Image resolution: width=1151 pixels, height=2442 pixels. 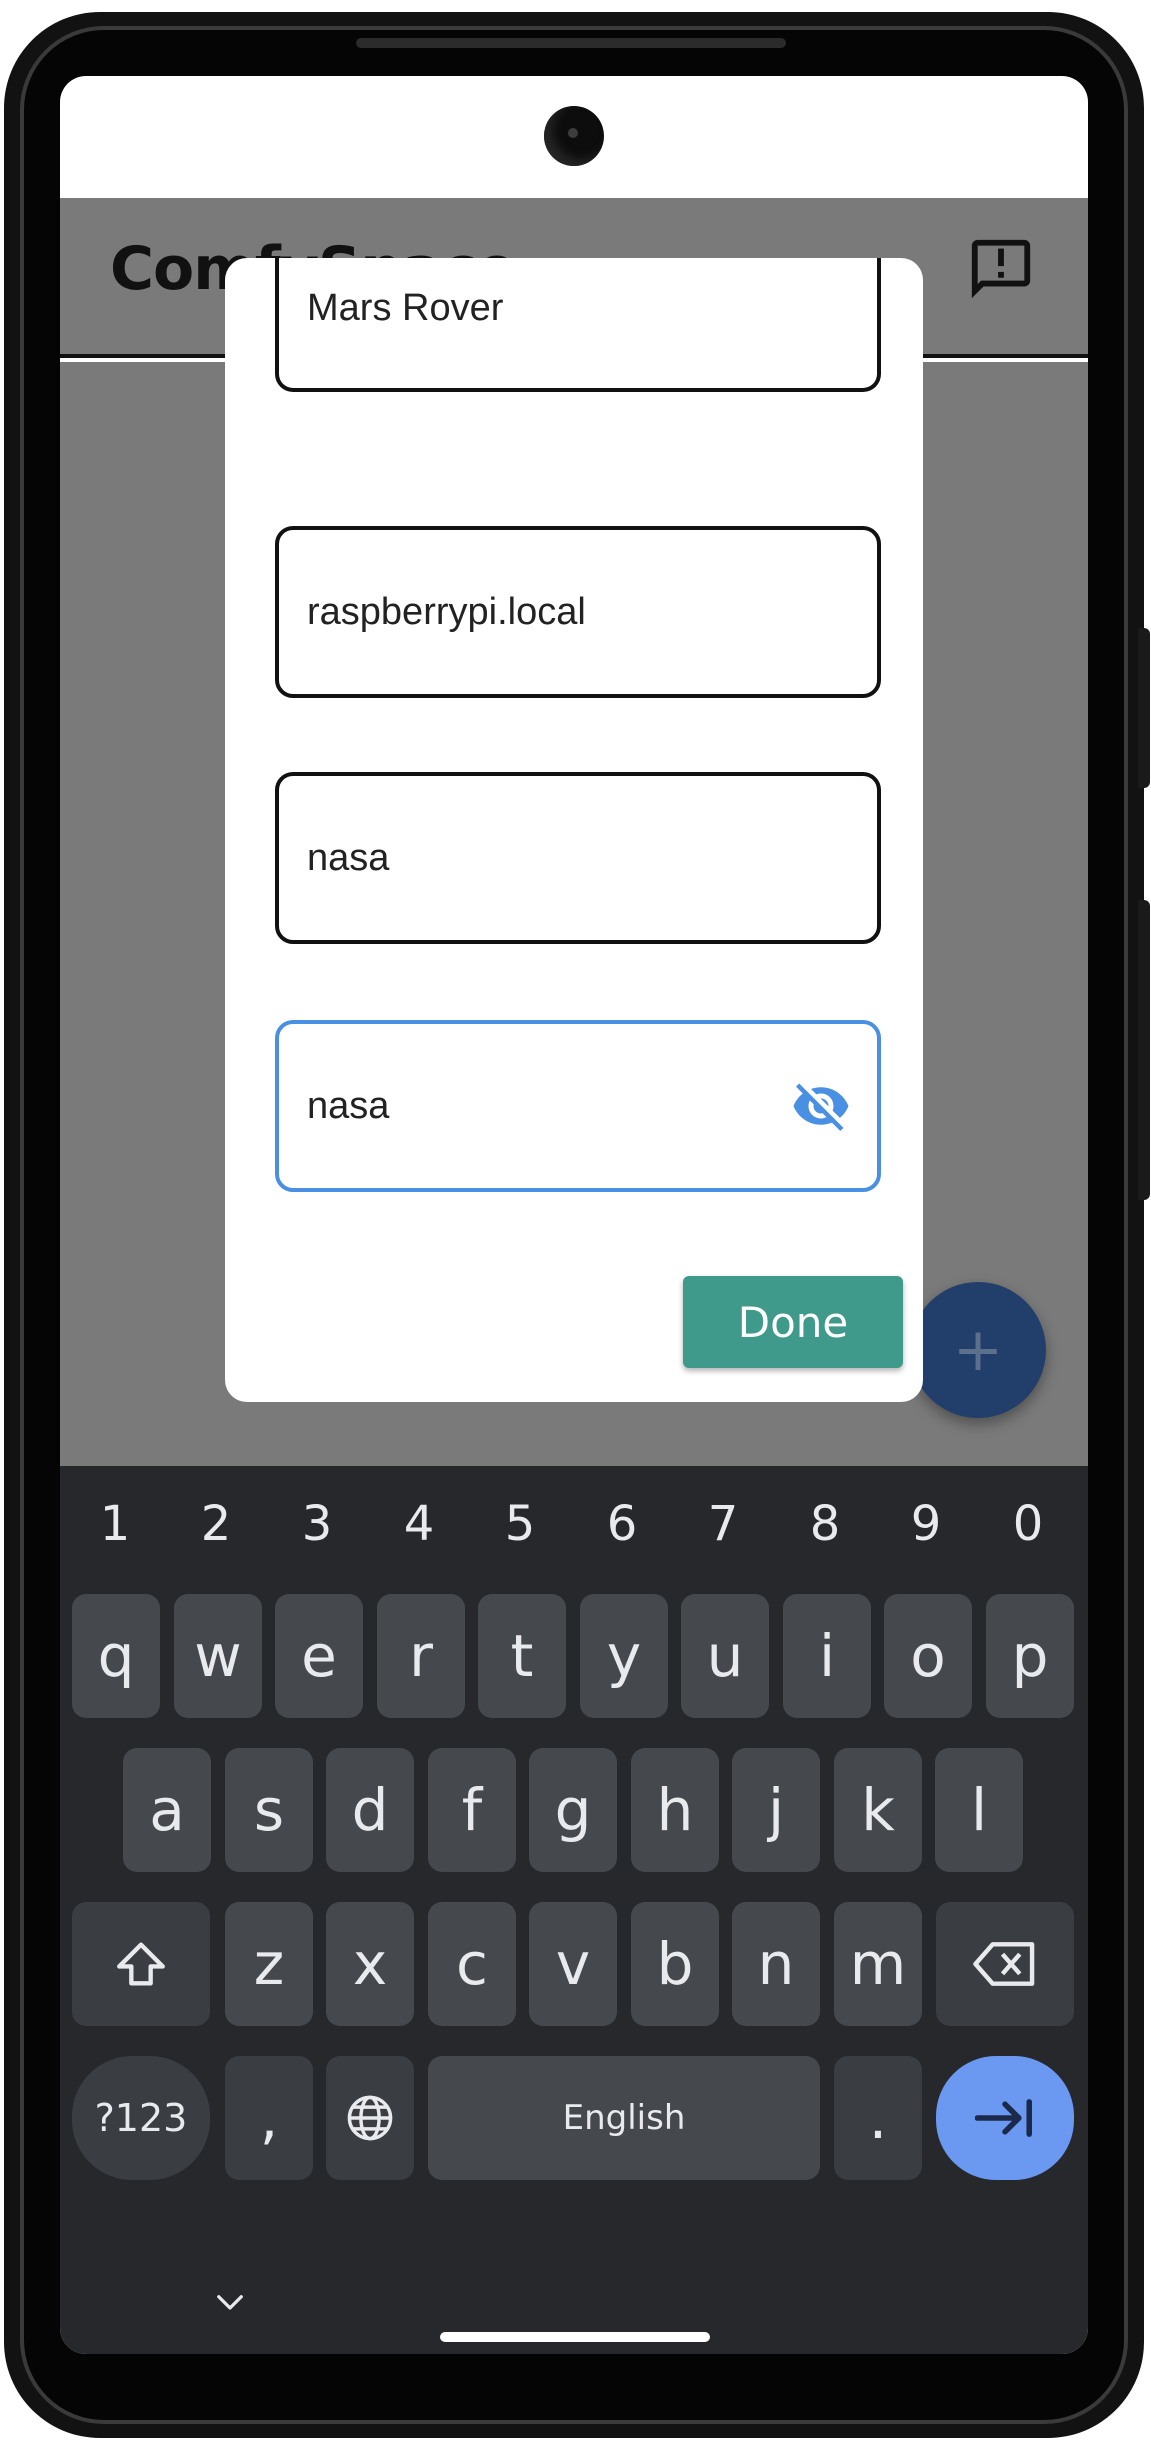 I want to click on speaker-grill, so click(x=571, y=43).